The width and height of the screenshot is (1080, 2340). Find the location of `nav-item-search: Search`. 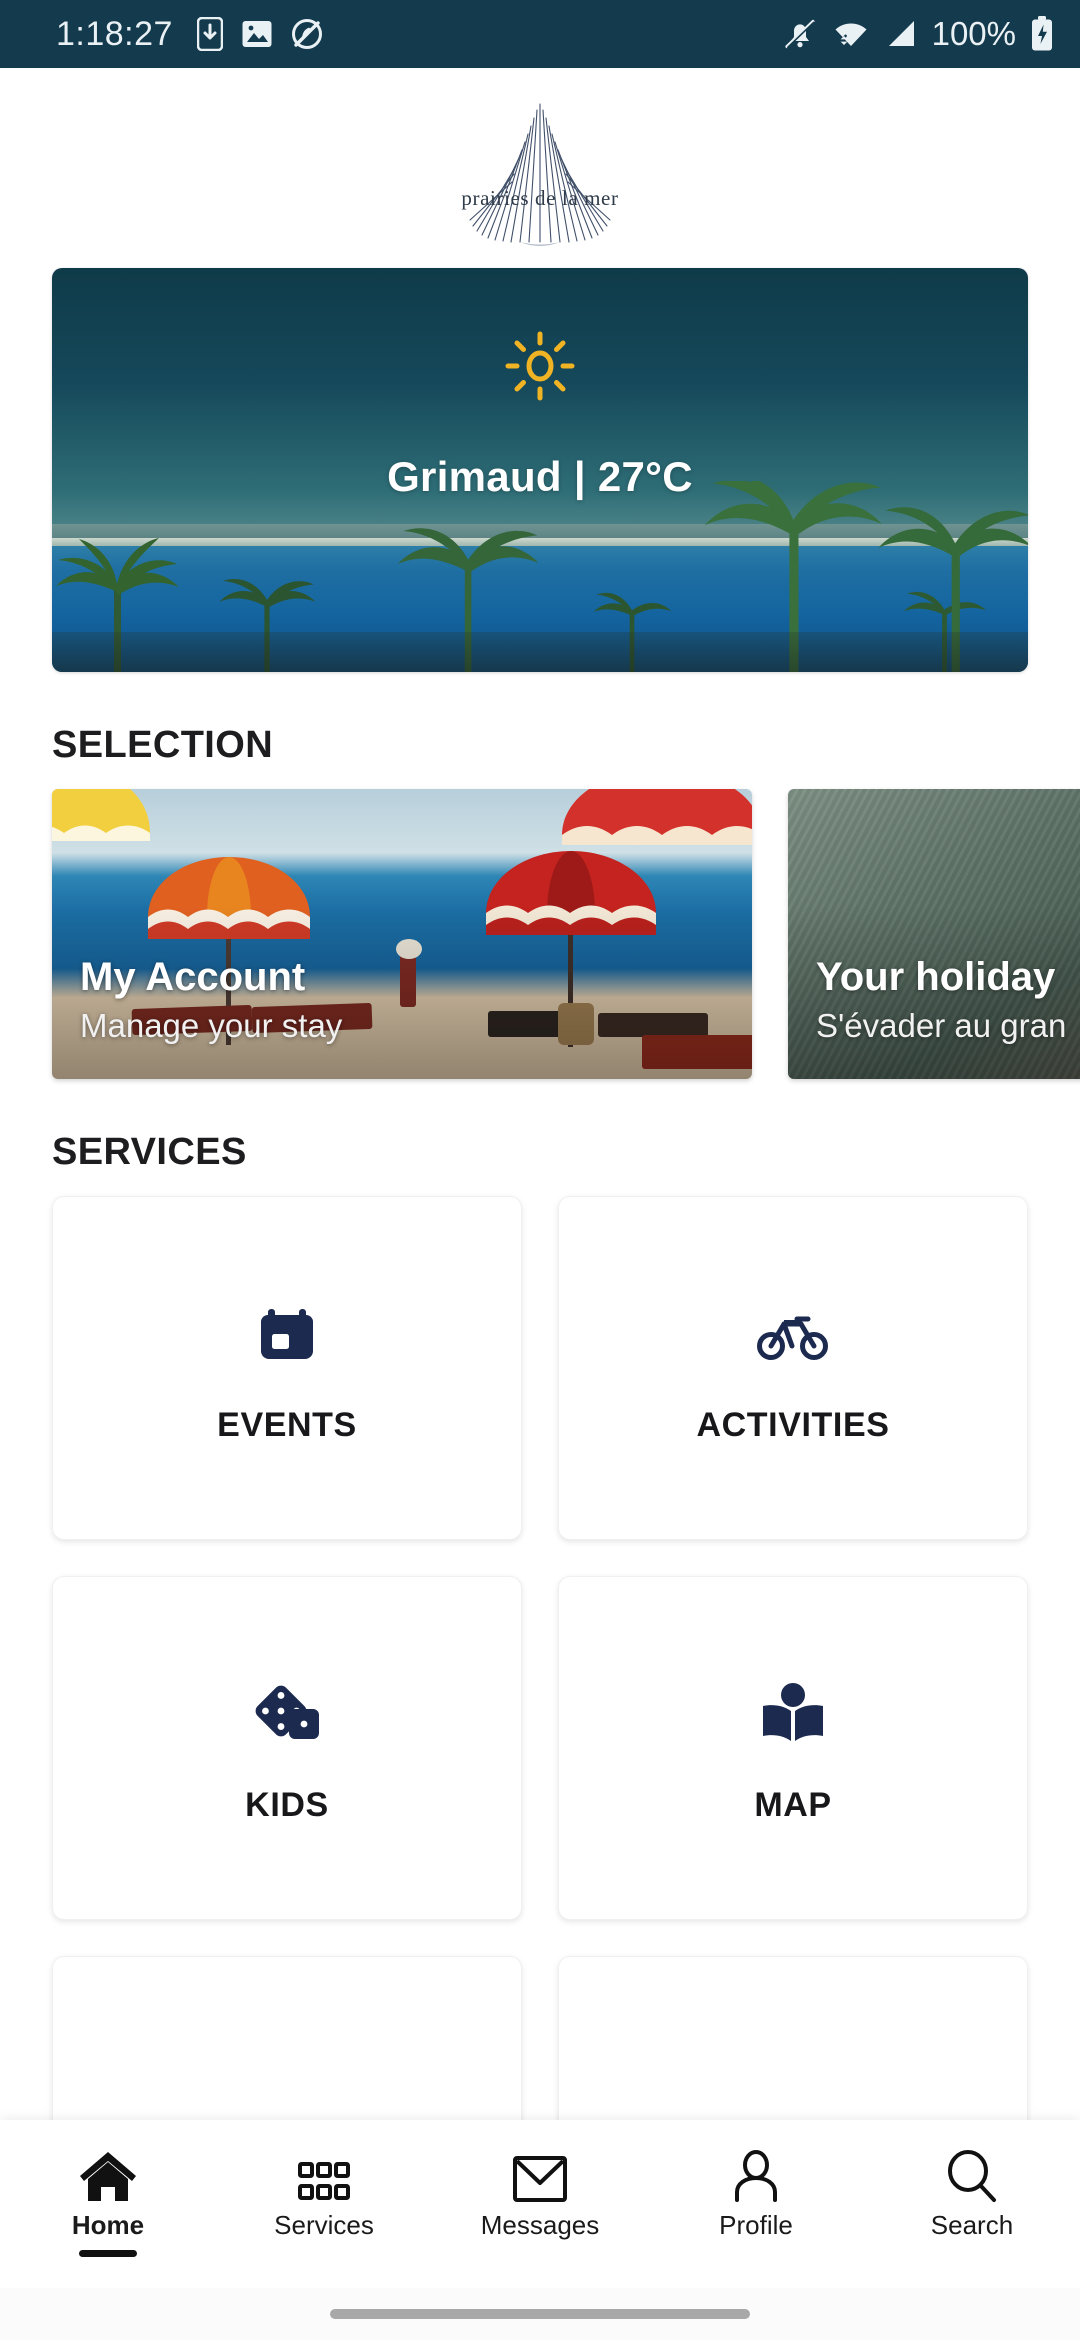

nav-item-search: Search is located at coordinates (972, 2191).